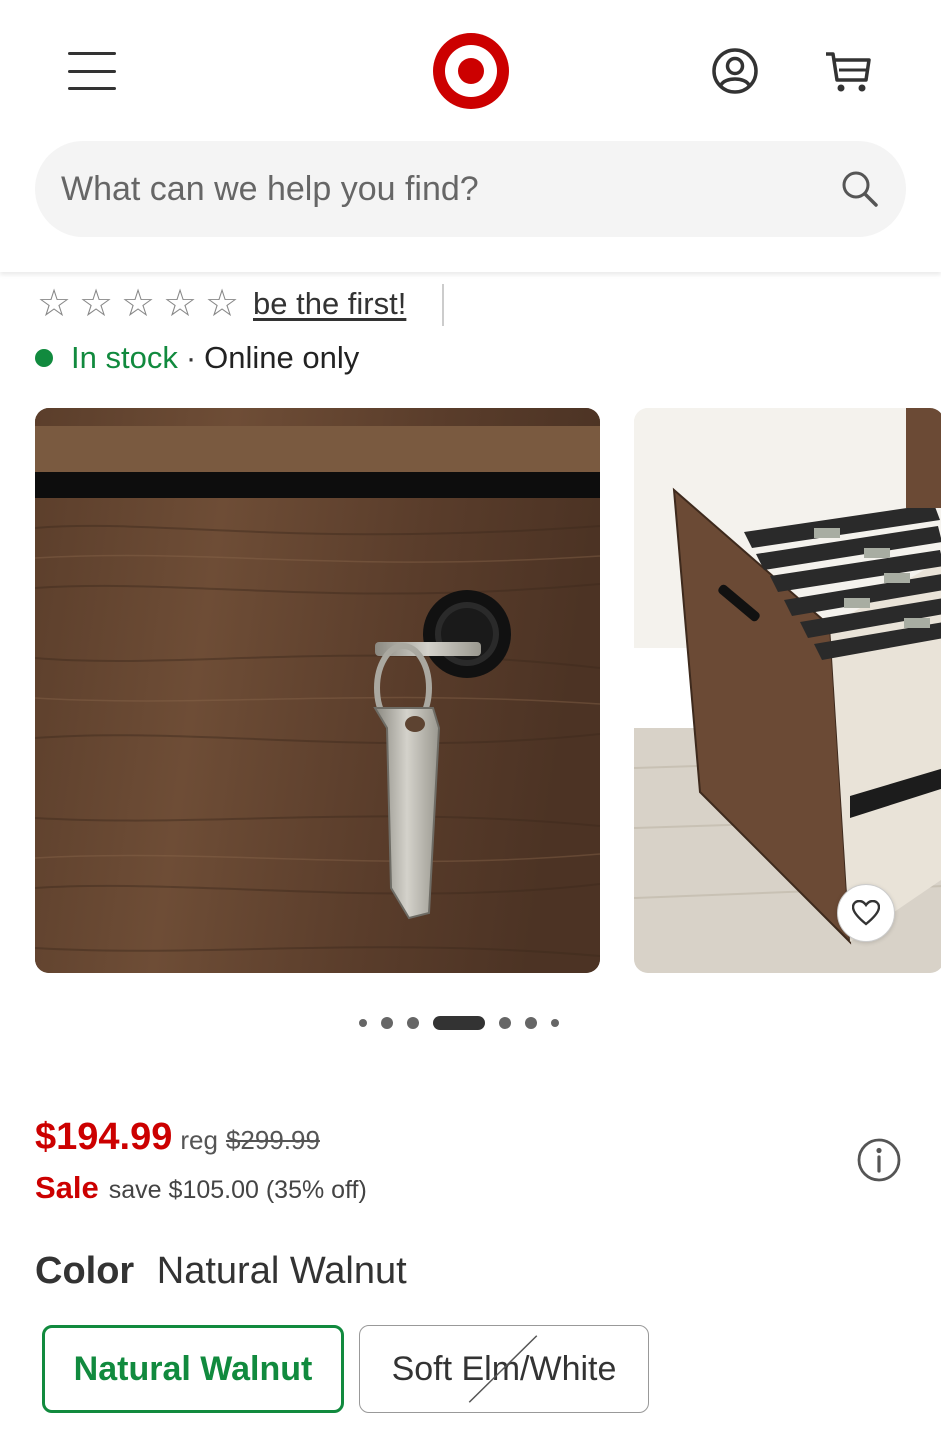 This screenshot has width=941, height=1440. I want to click on unavailable-slash, so click(503, 1369).